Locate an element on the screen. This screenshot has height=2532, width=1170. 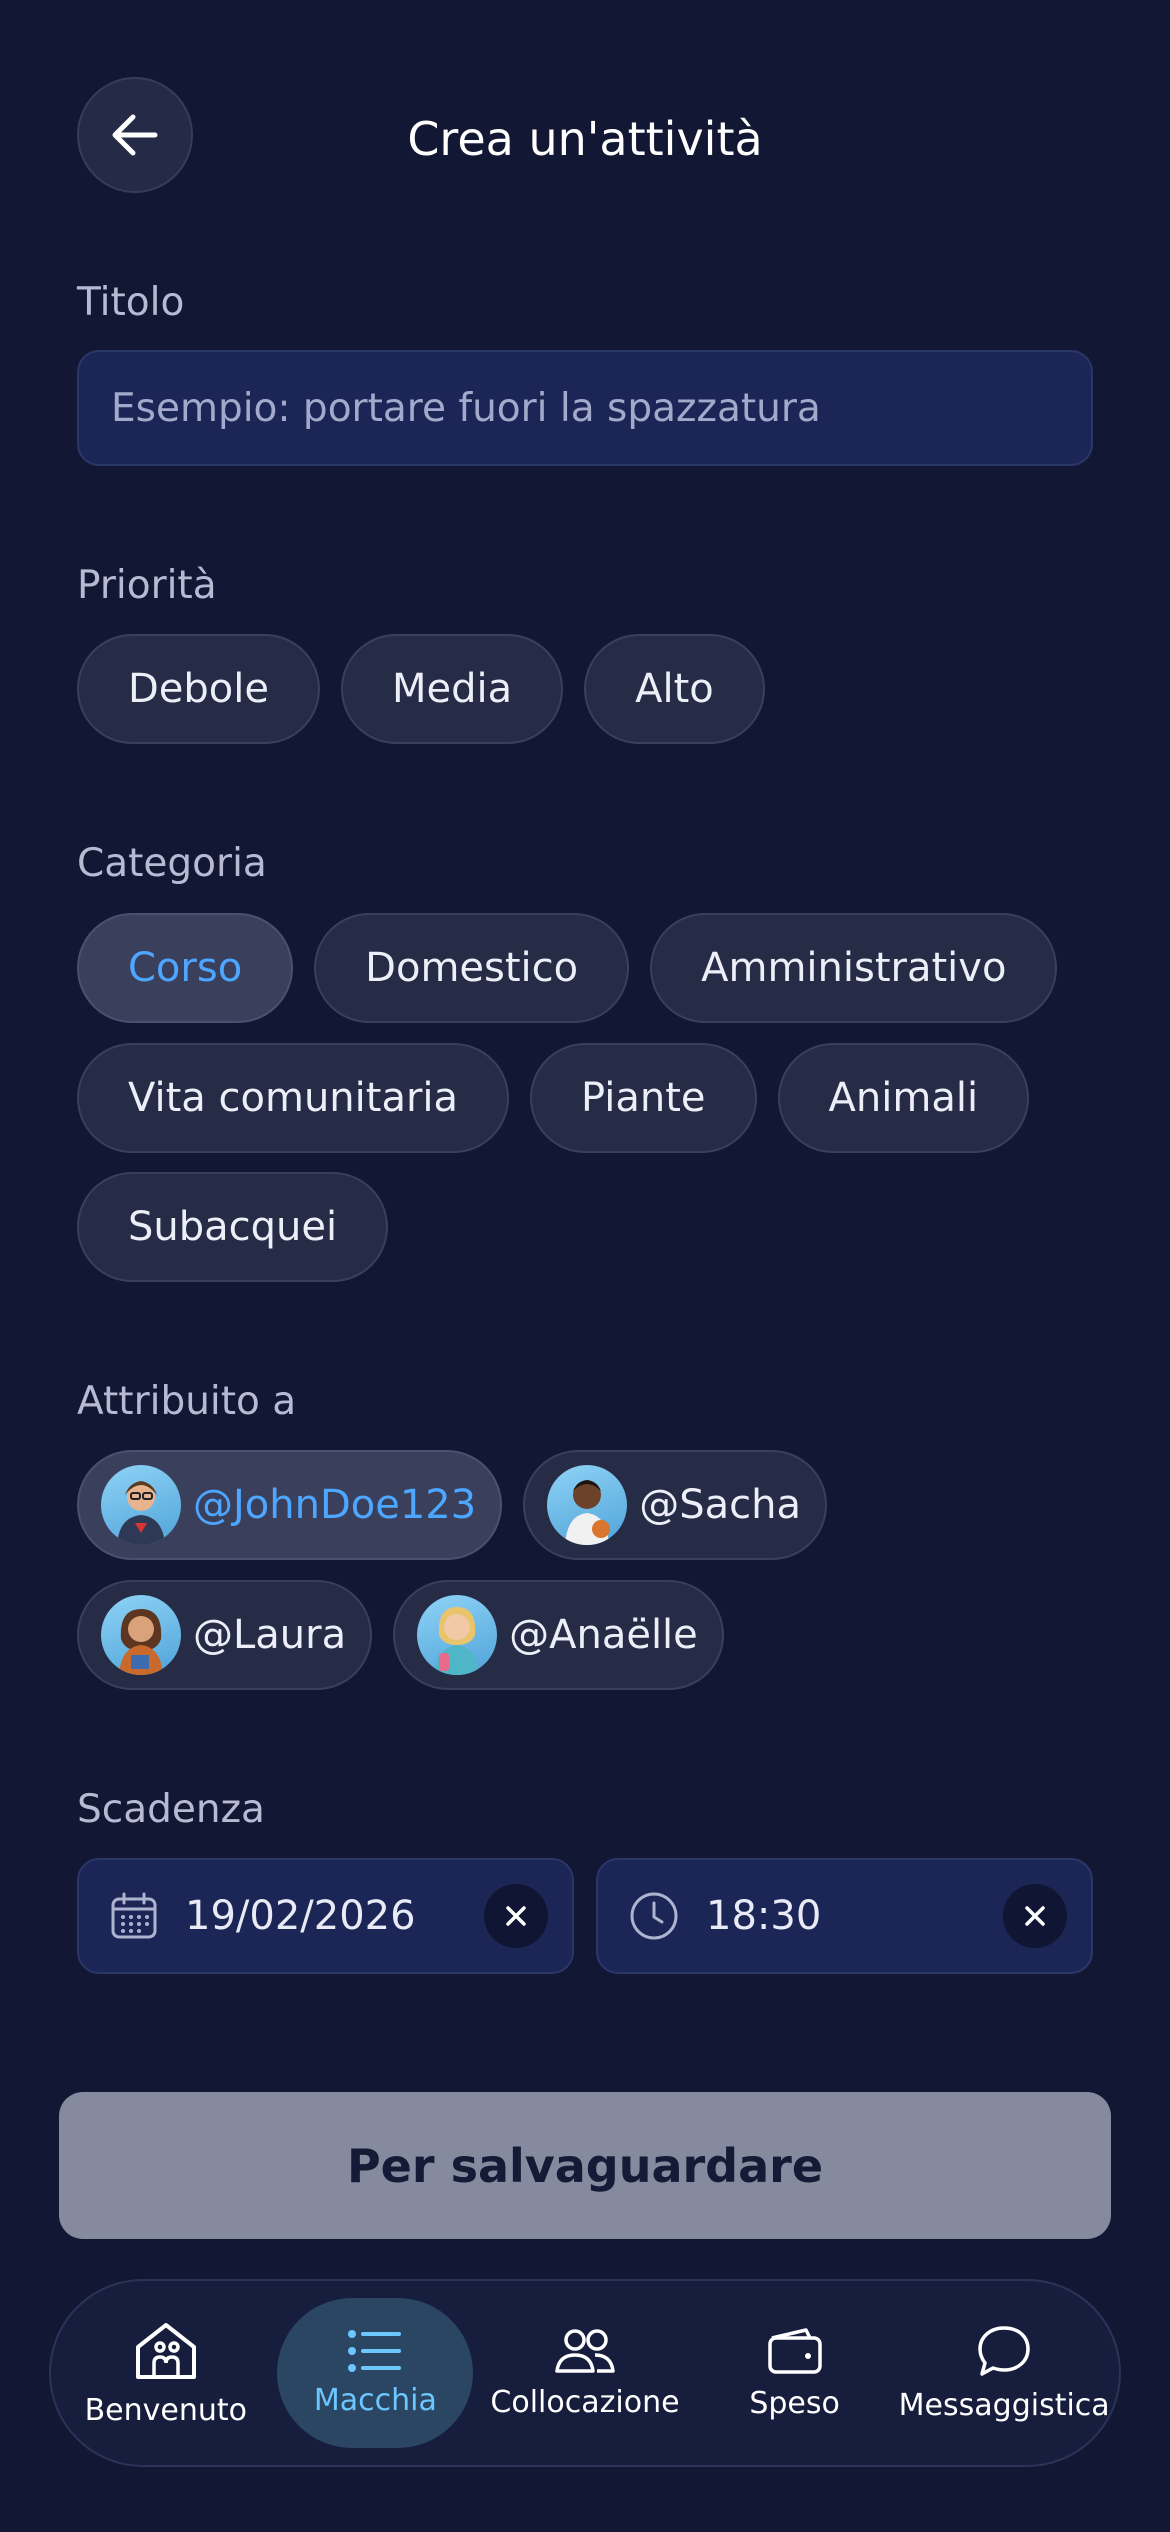
nav-label: Collocazione is located at coordinates (585, 2402).